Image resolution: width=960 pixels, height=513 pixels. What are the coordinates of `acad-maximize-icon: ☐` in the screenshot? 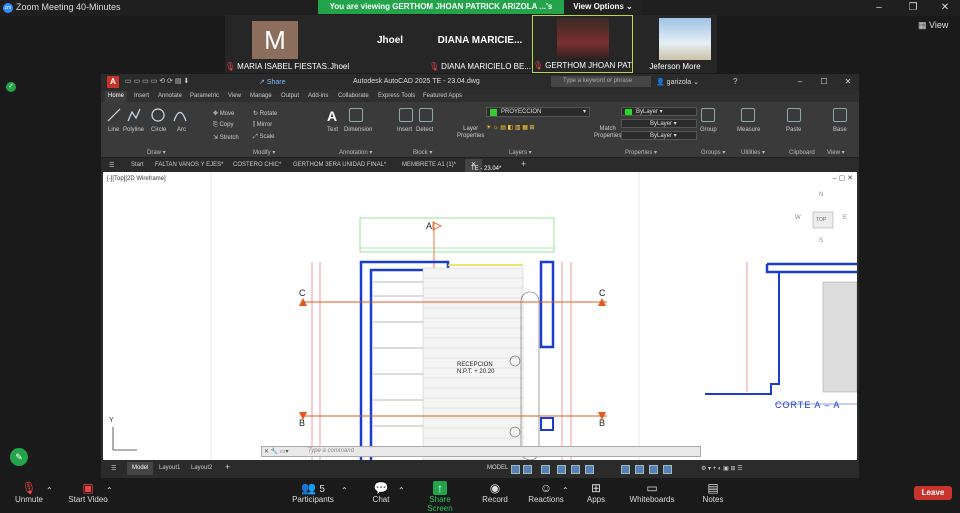 It's located at (824, 82).